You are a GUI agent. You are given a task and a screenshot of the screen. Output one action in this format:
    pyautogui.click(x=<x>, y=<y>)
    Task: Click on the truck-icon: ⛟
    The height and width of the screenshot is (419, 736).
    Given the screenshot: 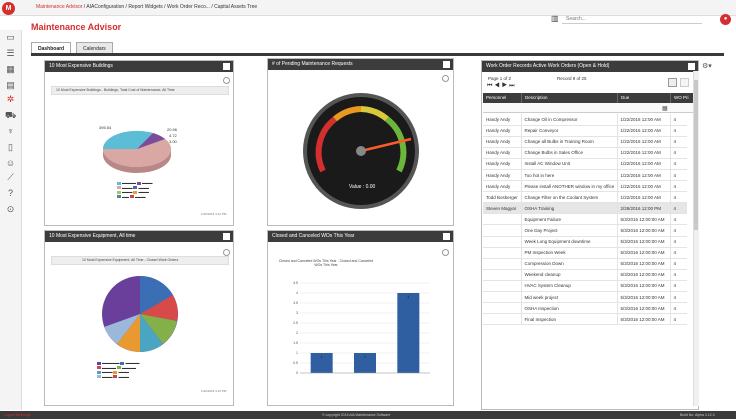 What is the action you would take?
    pyautogui.click(x=10, y=115)
    